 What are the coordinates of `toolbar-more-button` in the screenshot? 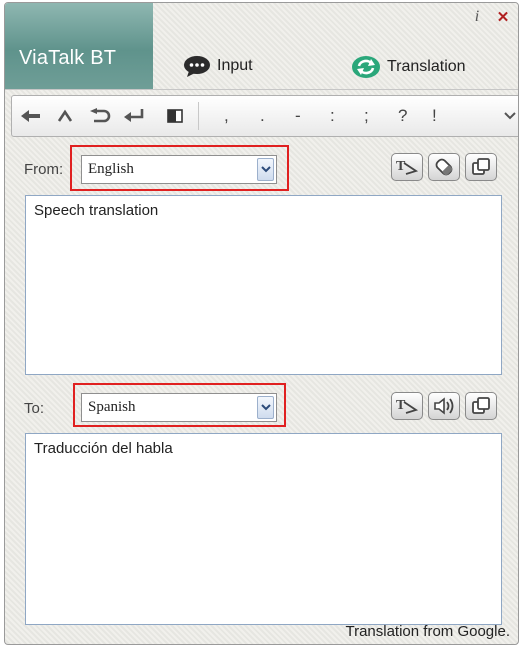 It's located at (509, 116).